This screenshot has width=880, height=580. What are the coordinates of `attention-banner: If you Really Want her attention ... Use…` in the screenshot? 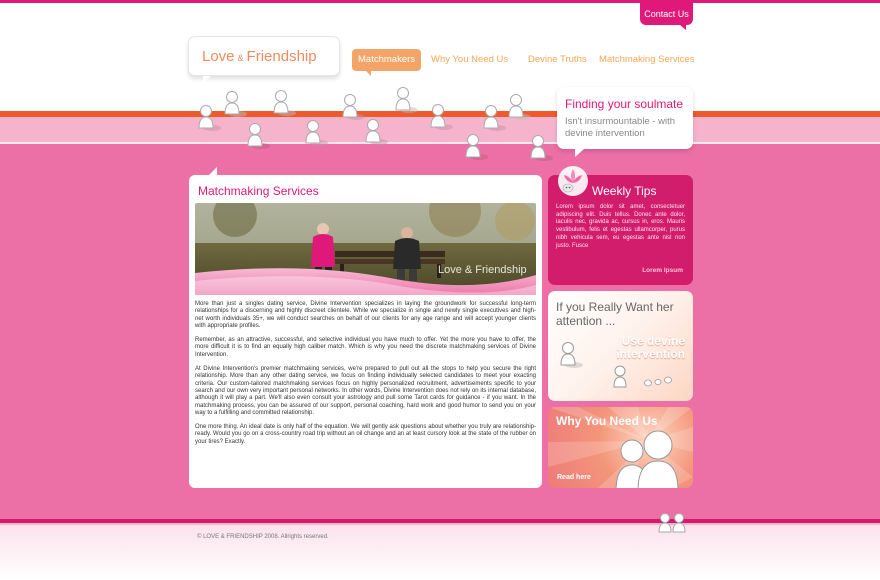 It's located at (620, 346).